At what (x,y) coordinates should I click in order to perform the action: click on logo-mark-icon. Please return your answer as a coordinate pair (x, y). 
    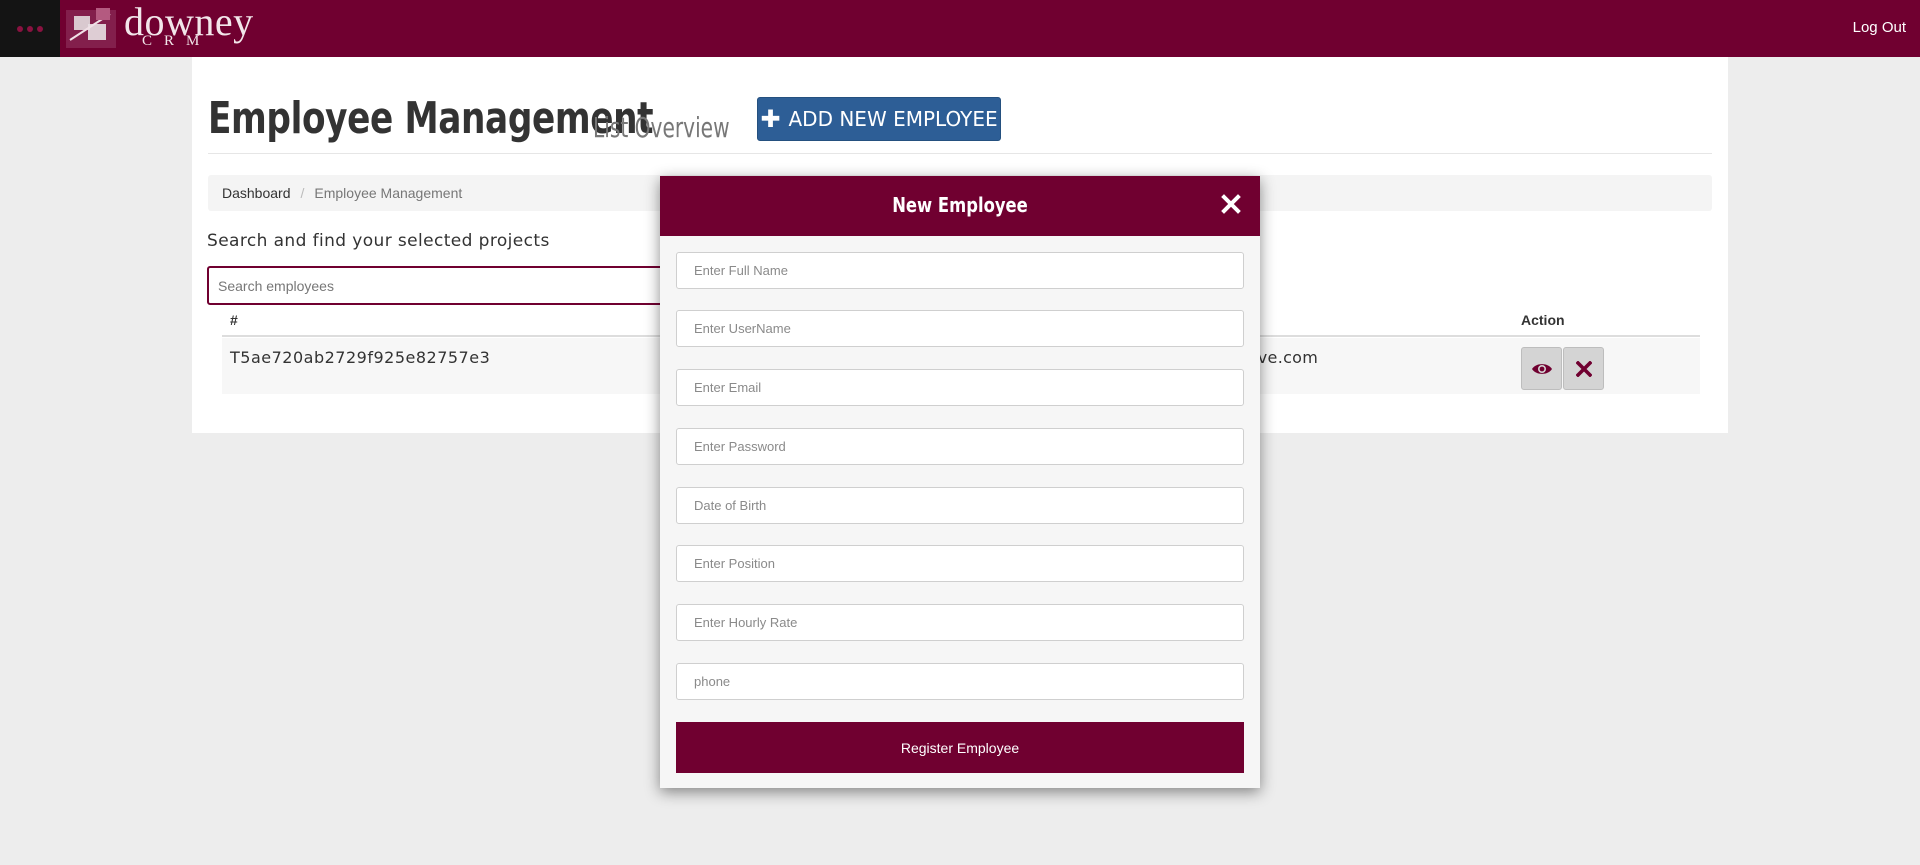
    Looking at the image, I should click on (91, 28).